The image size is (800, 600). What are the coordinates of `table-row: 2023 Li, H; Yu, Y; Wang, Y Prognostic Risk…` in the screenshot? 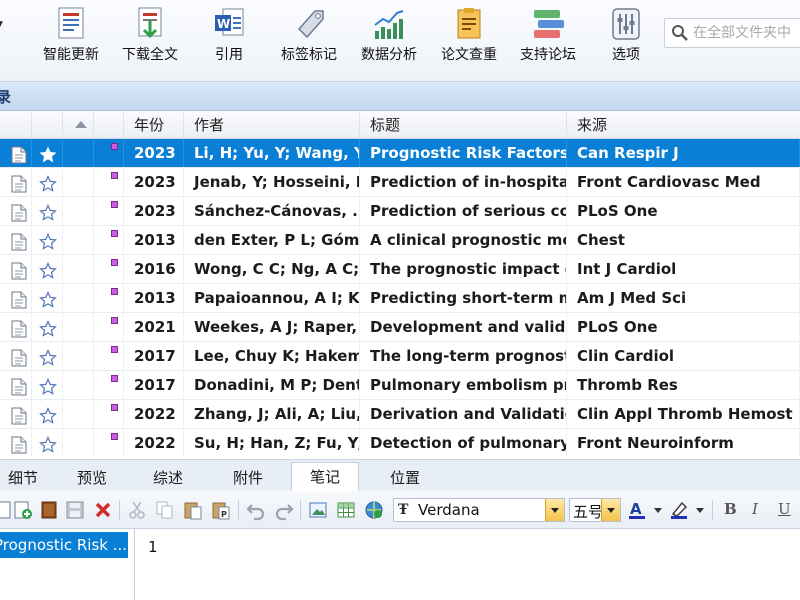 It's located at (400, 153).